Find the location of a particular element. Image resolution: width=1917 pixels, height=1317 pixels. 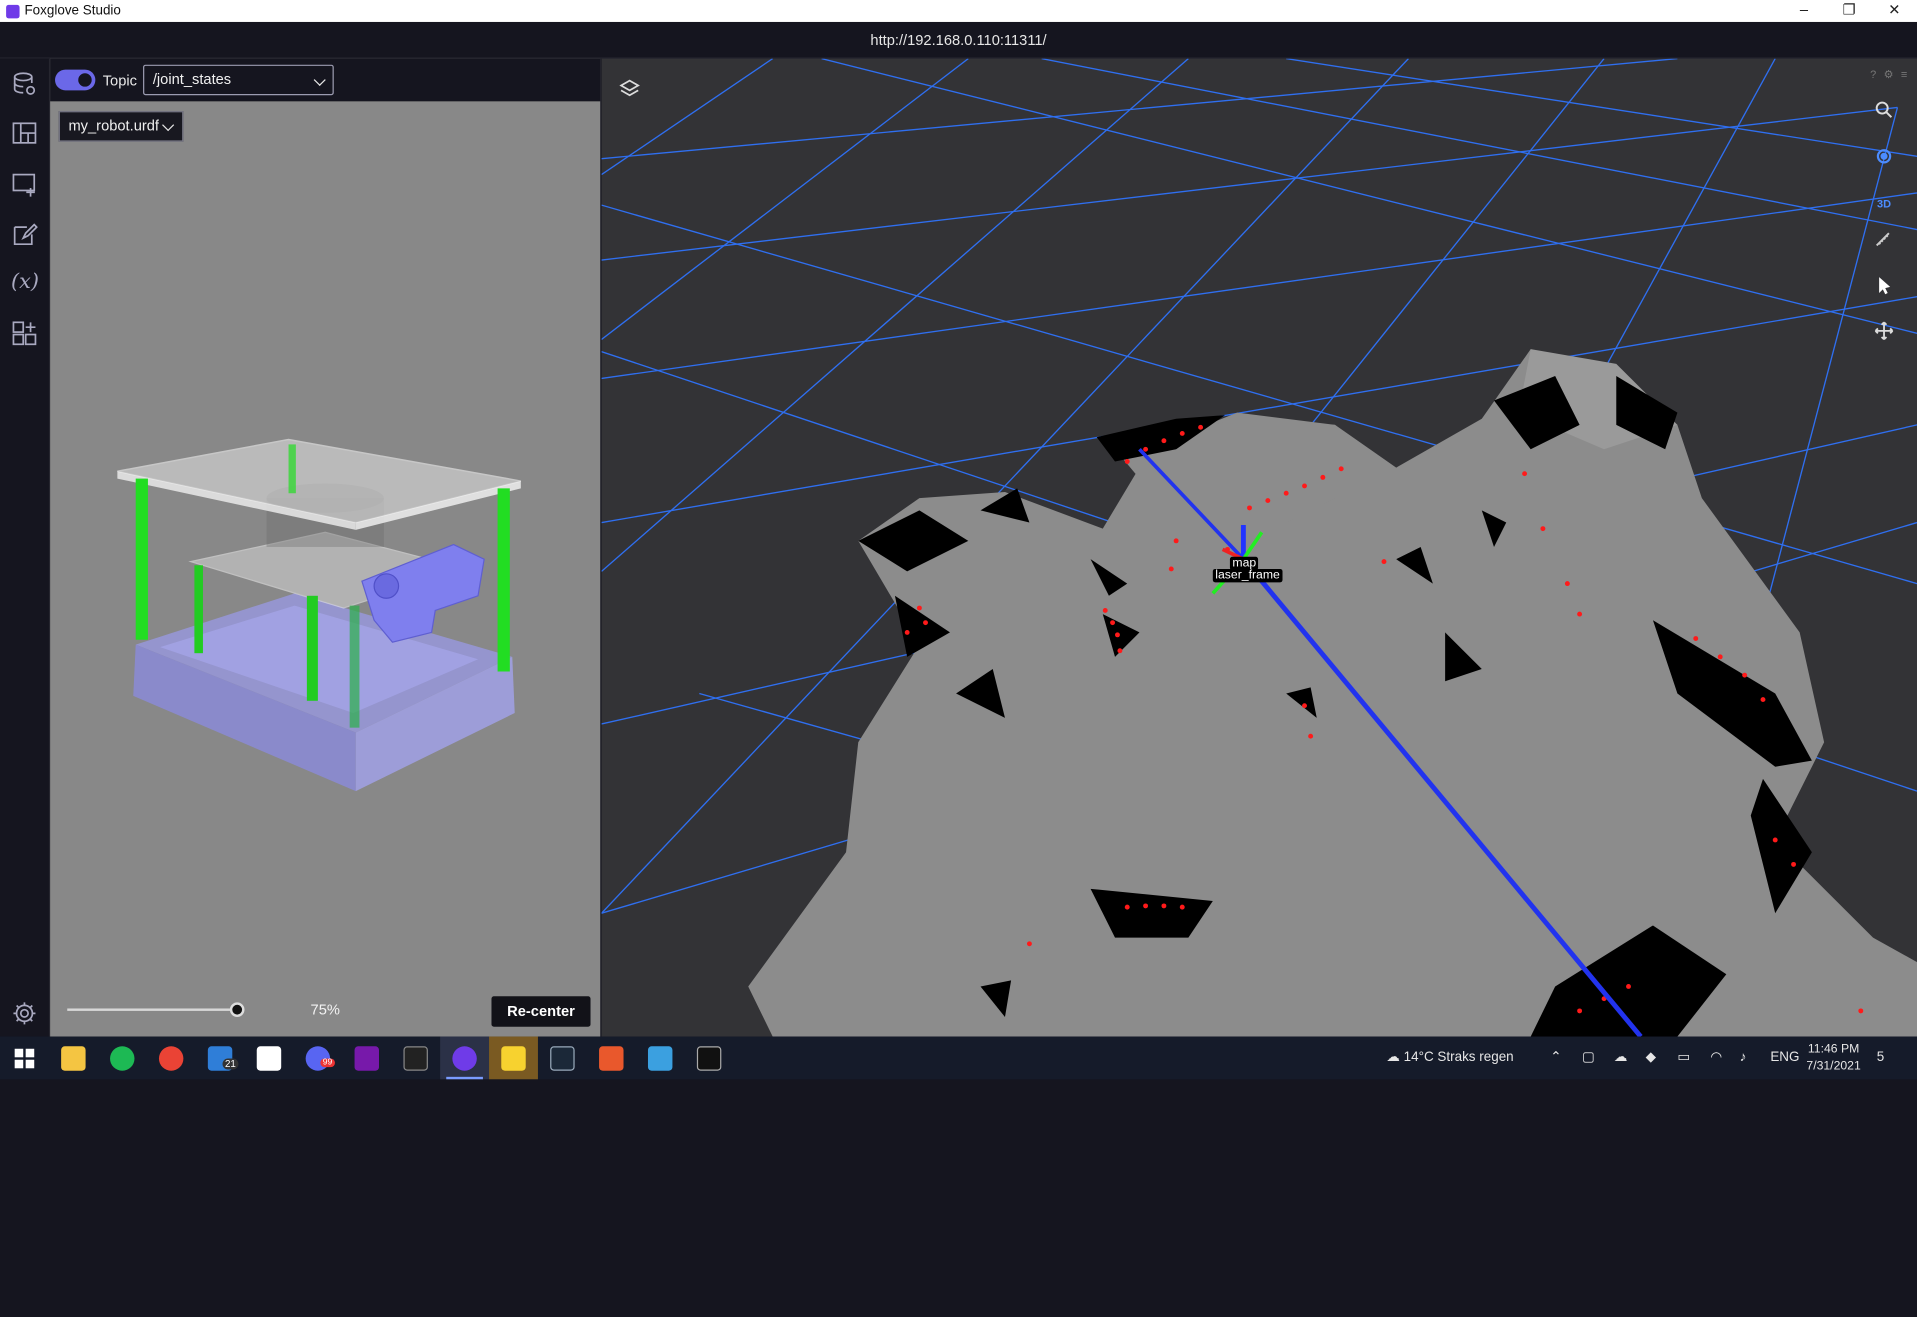

panel-header-icons: ? ⚙ ≡ is located at coordinates (1888, 74).